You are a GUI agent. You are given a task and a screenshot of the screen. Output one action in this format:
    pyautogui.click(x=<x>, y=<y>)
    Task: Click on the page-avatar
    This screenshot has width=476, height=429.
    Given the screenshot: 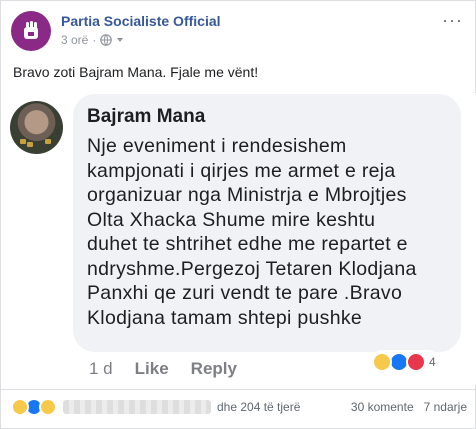 What is the action you would take?
    pyautogui.click(x=31, y=31)
    